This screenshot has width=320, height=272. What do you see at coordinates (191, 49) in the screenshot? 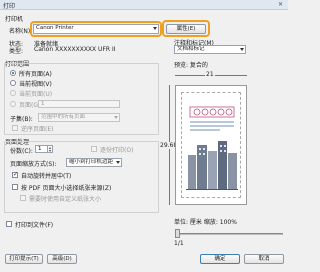
I see `comments-value: 文档和标记` at bounding box center [191, 49].